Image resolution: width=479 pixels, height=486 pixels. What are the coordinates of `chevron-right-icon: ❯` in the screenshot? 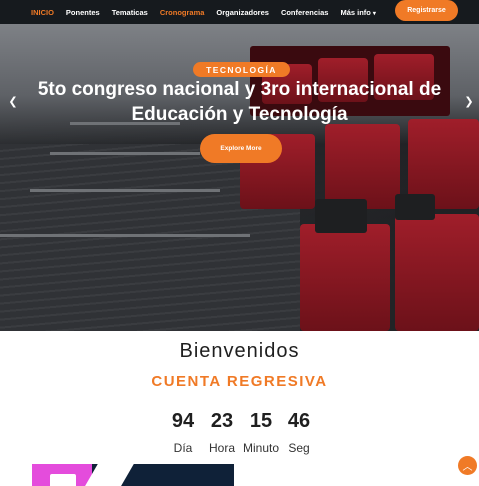 It's located at (469, 102).